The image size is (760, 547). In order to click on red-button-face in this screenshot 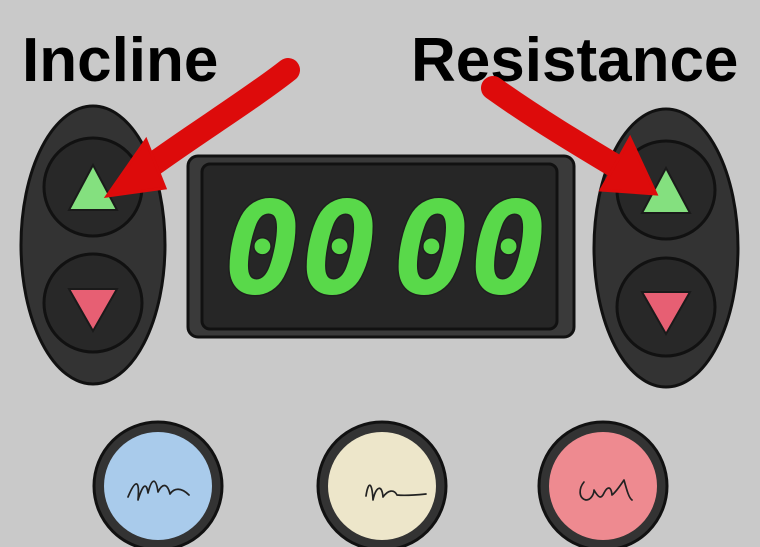, I will do `click(603, 486)`.